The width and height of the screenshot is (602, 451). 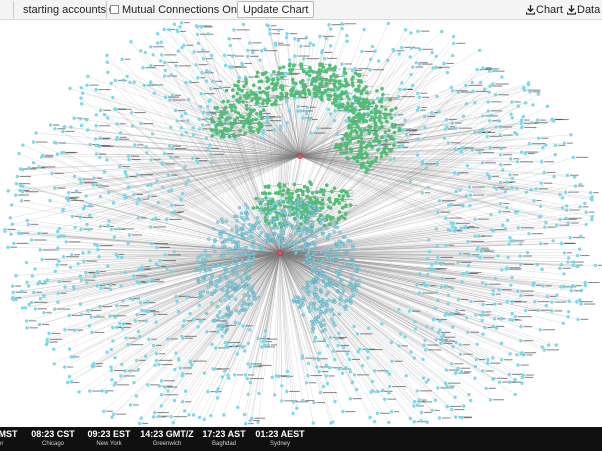 What do you see at coordinates (276, 9) in the screenshot?
I see `update-chart-button: Update Chart` at bounding box center [276, 9].